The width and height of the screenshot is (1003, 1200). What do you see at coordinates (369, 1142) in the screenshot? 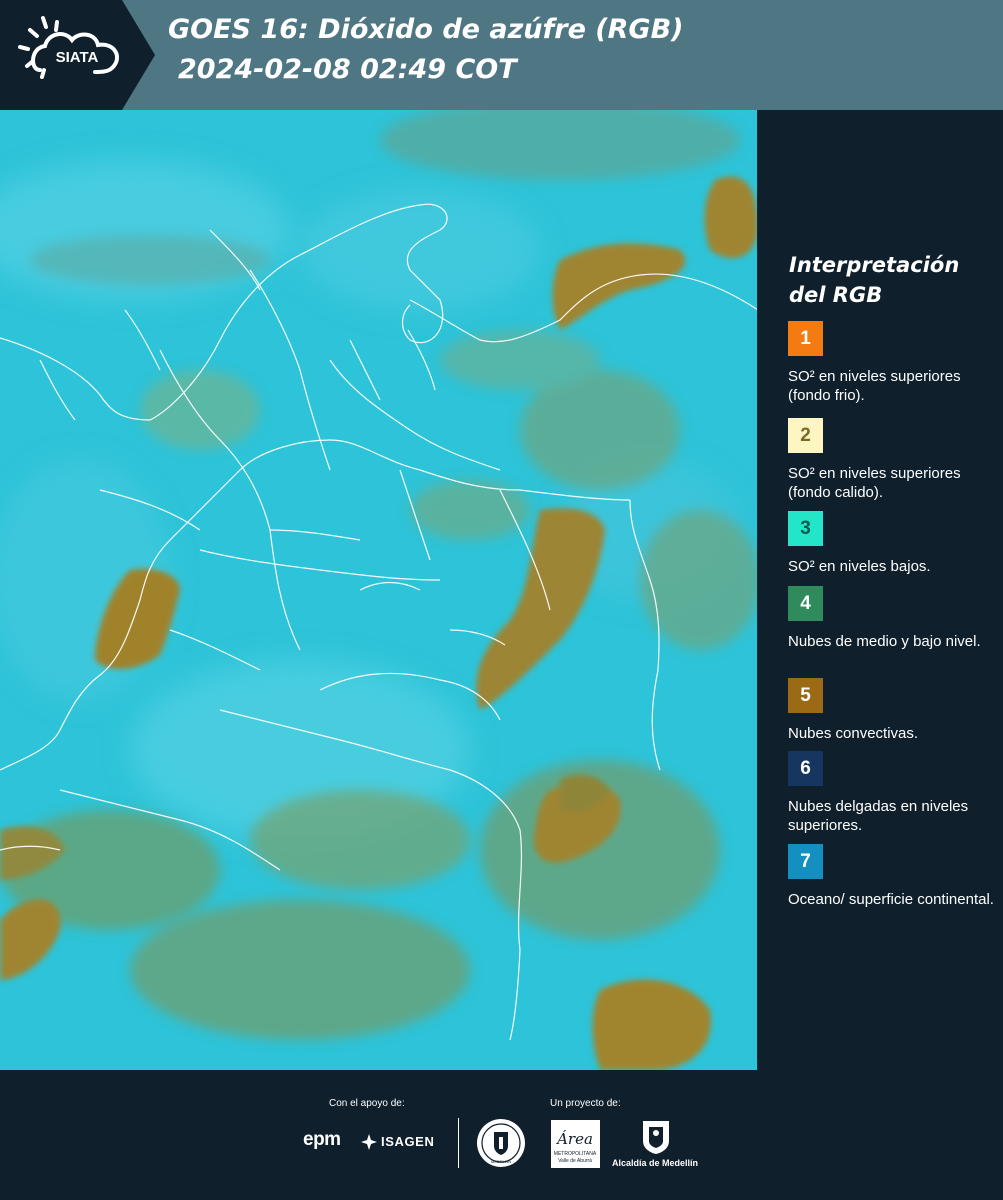
I see `isagen-logo-icon` at bounding box center [369, 1142].